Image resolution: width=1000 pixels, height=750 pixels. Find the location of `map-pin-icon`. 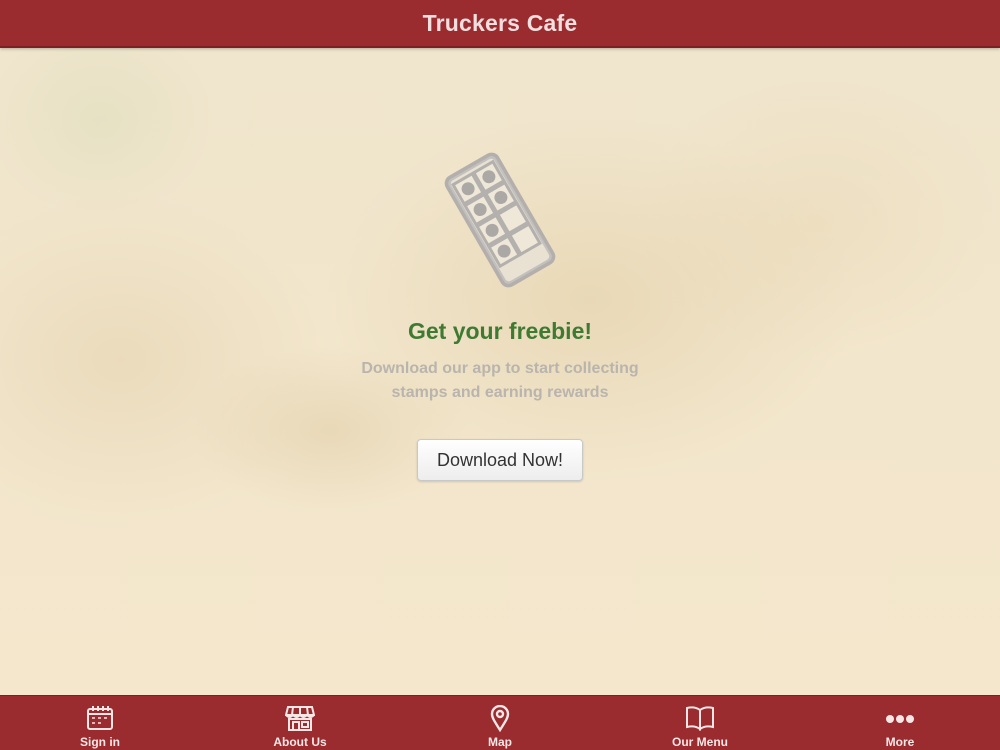

map-pin-icon is located at coordinates (500, 718).